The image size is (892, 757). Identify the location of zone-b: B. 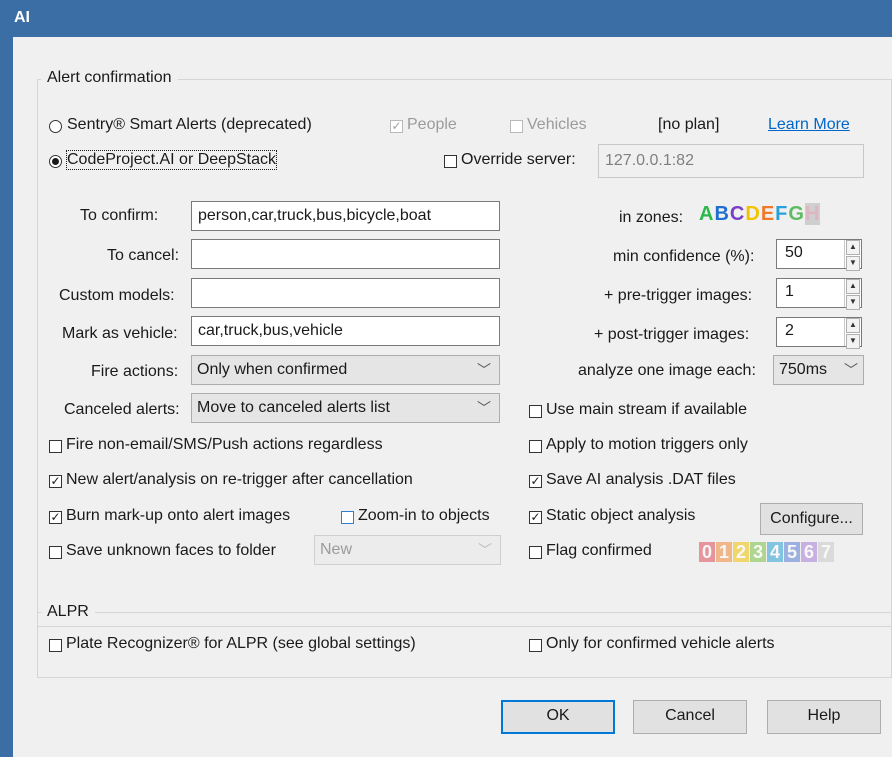
(721, 214).